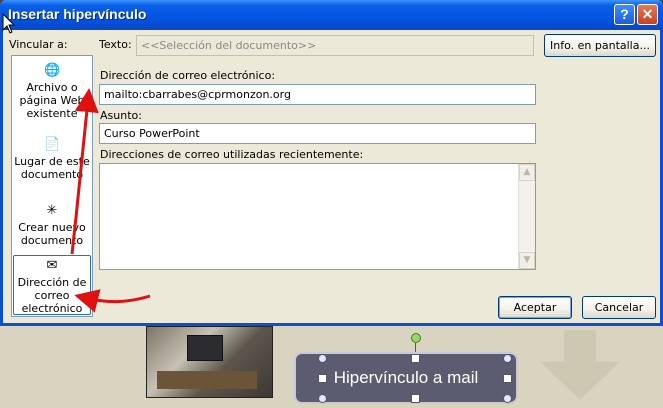  Describe the element at coordinates (77, 14) in the screenshot. I see `dialog-title: Insertar hipervínculo` at that location.